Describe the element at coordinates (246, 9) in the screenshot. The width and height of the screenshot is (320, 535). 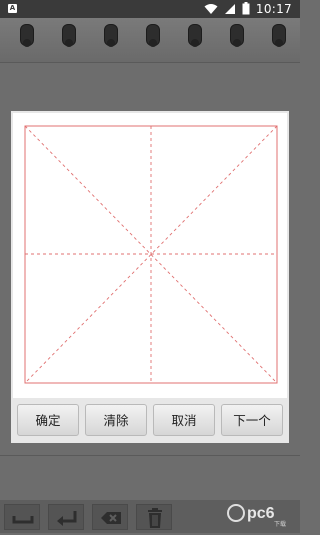
I see `battery-icon` at that location.